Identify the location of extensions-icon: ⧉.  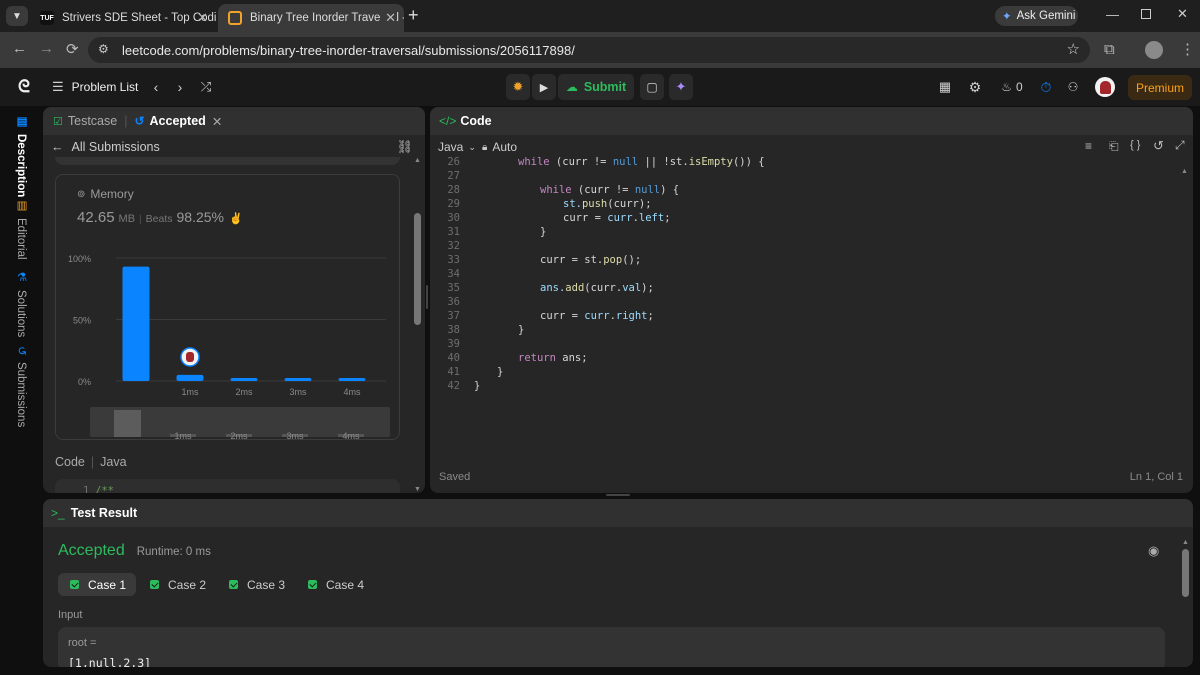
(1109, 49).